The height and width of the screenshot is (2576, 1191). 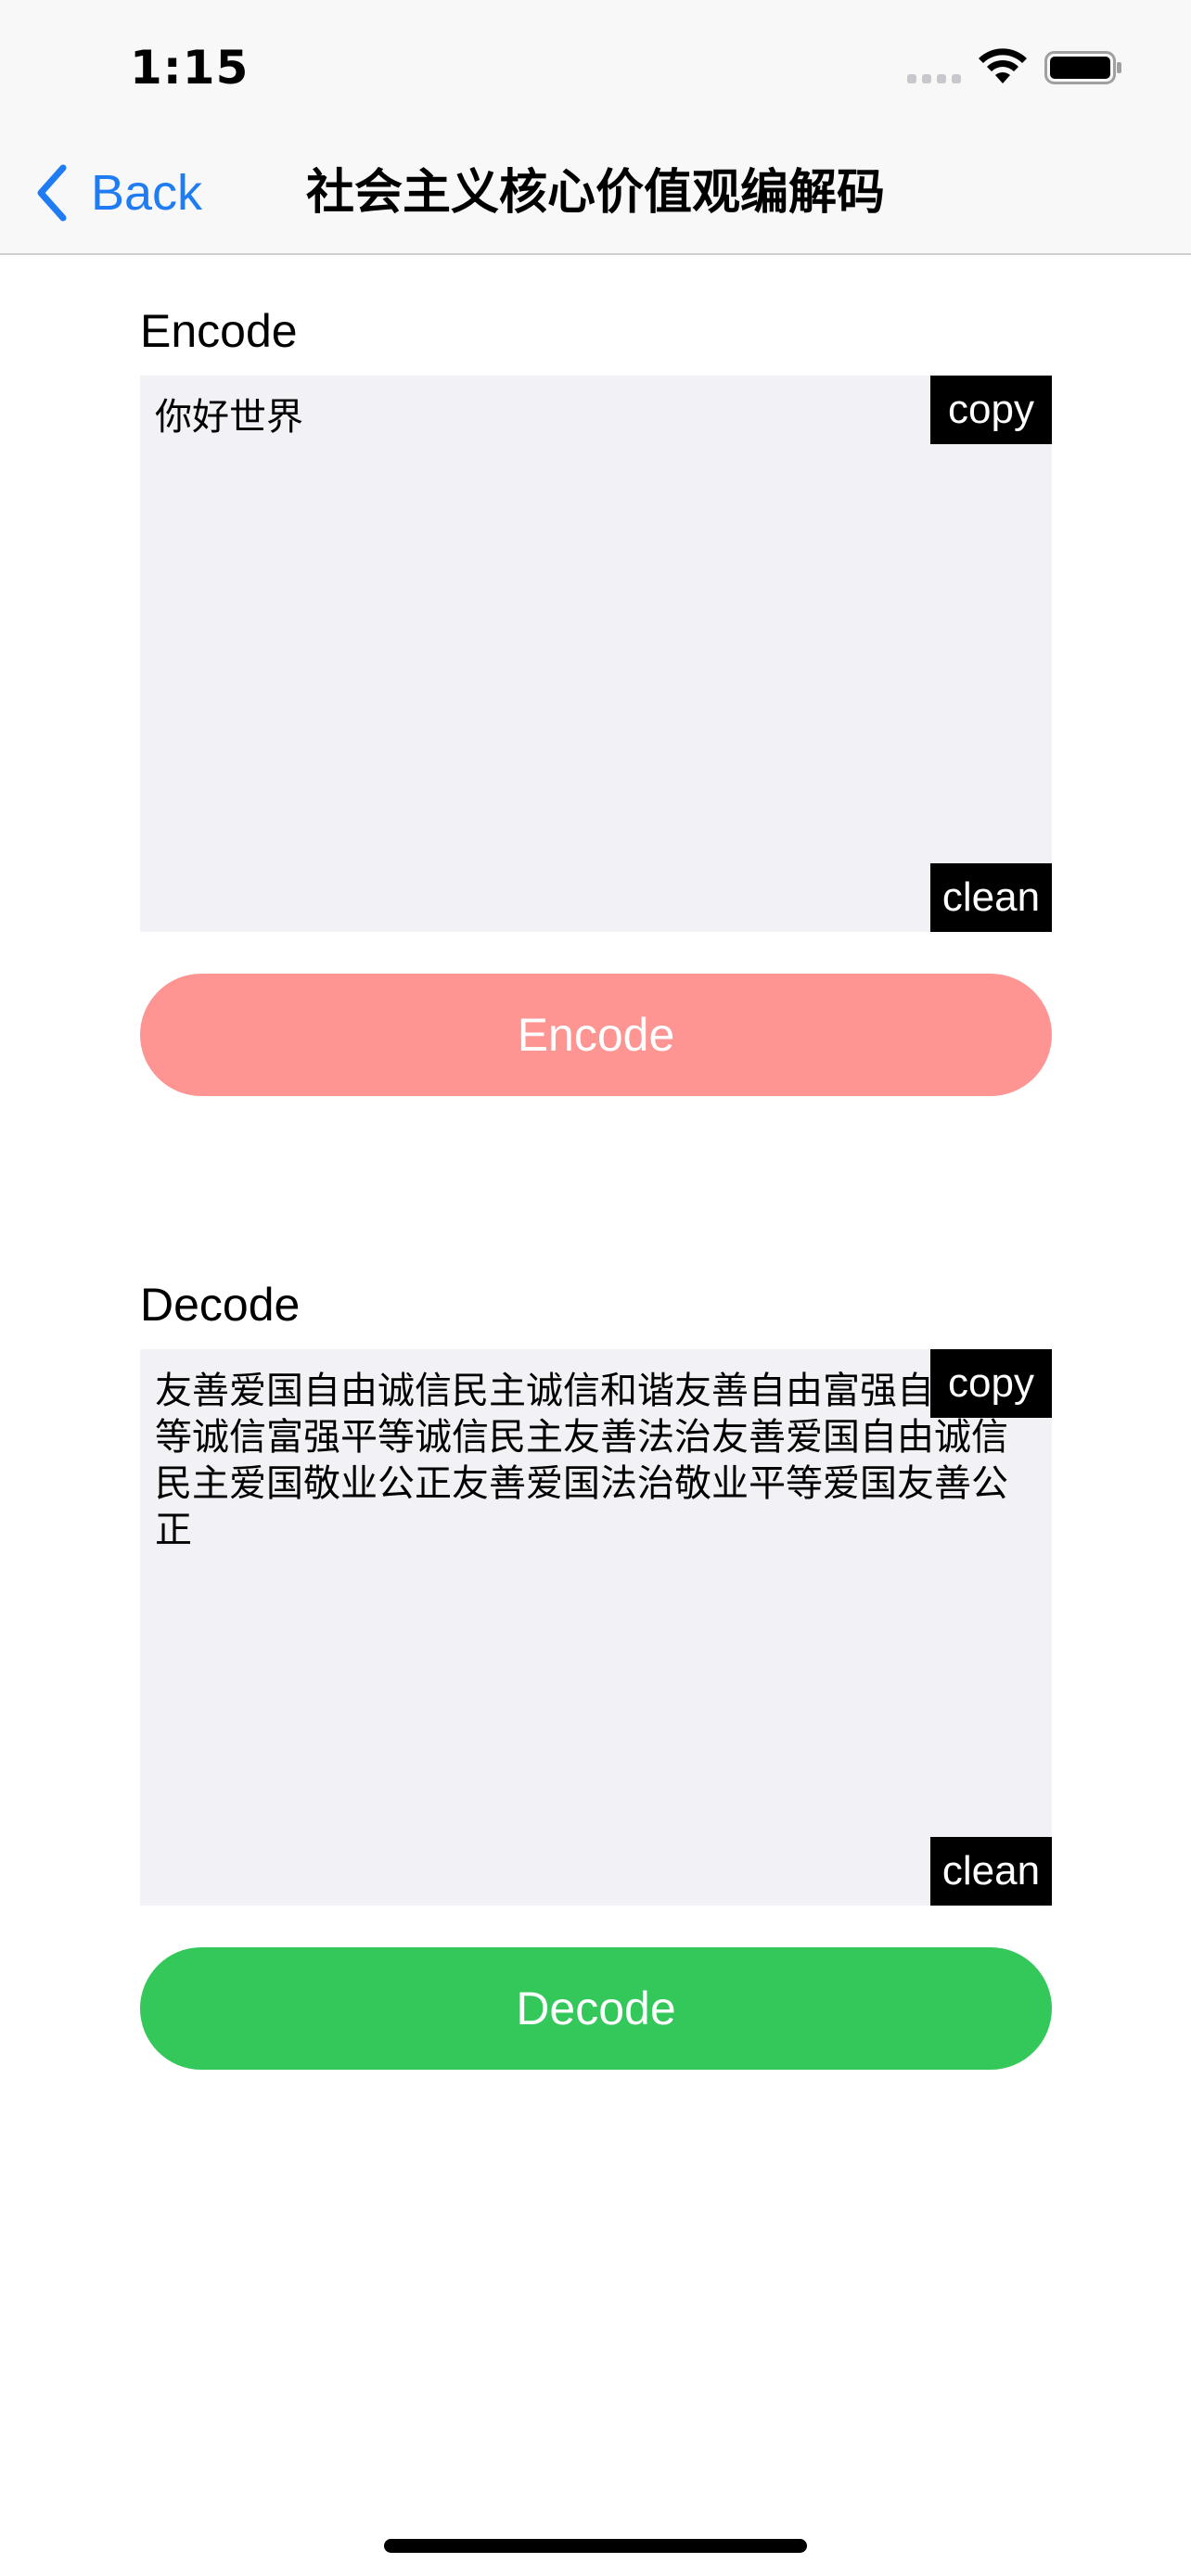 What do you see at coordinates (220, 1305) in the screenshot?
I see `decode-label: Decode` at bounding box center [220, 1305].